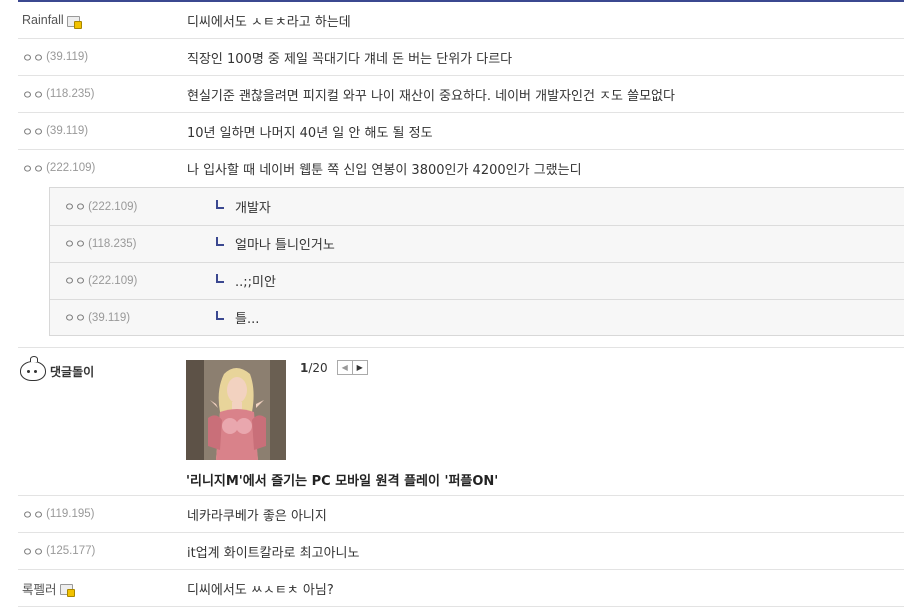 The image size is (904, 612). I want to click on reply-text-label: 개발자, so click(253, 208).